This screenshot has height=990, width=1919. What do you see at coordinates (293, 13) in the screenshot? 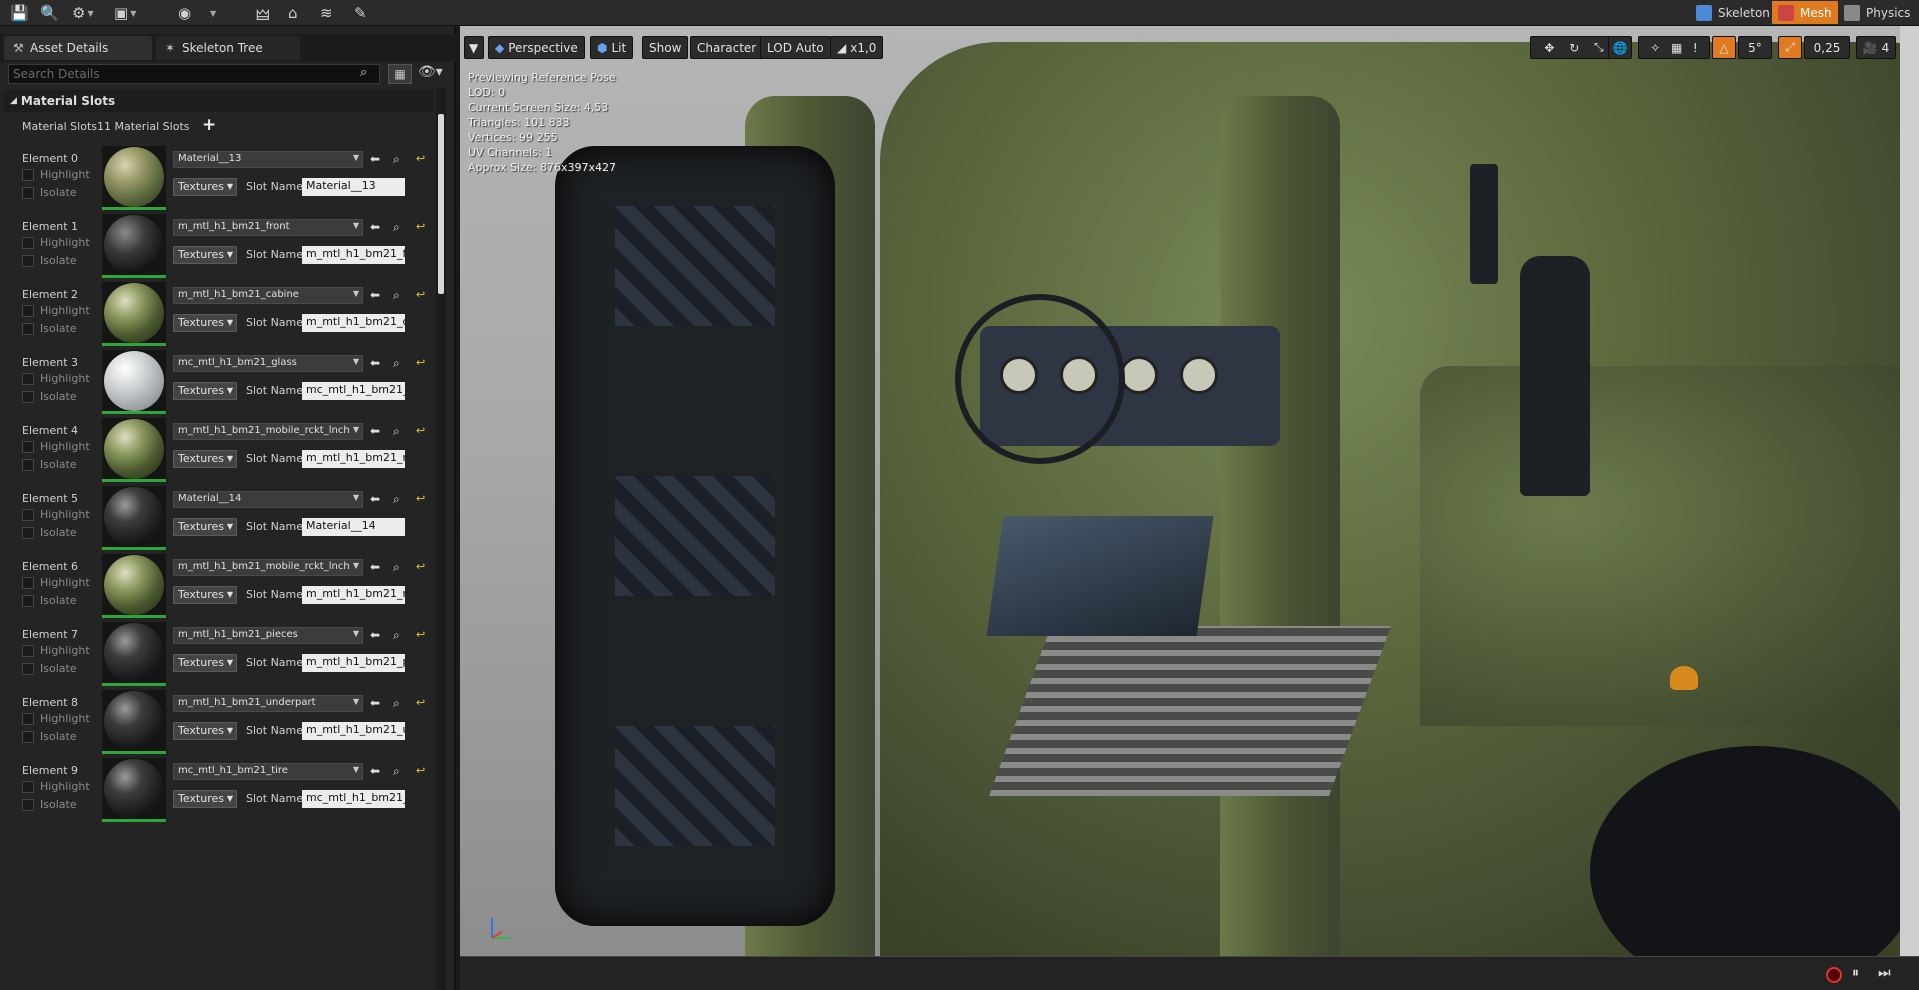
I see `home-icon: ⌂` at bounding box center [293, 13].